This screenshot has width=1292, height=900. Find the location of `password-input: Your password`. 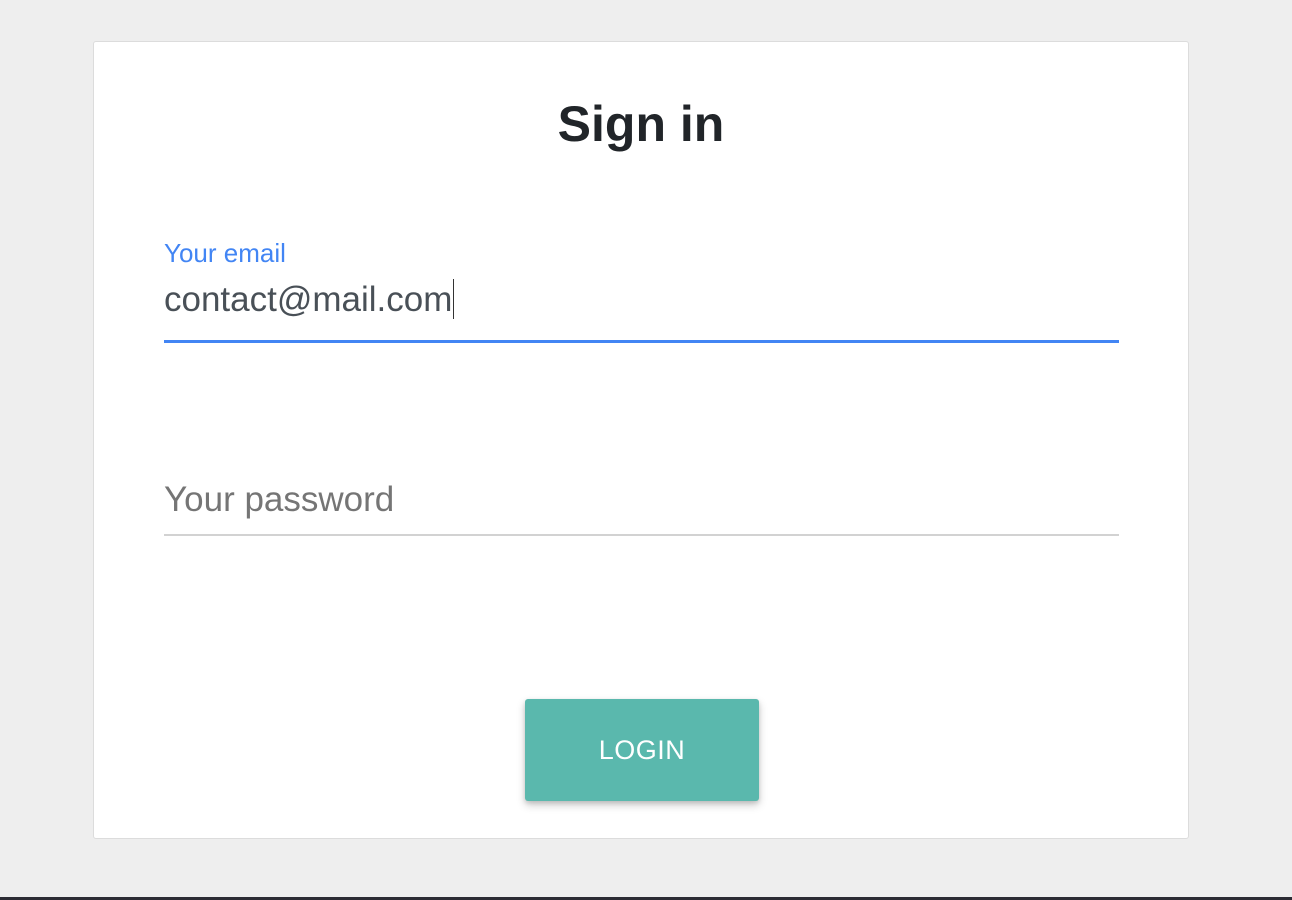

password-input: Your password is located at coordinates (279, 500).